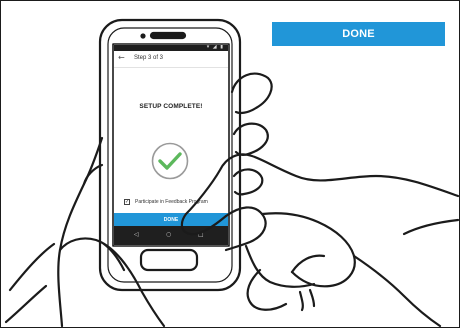  I want to click on earpiece, so click(168, 35).